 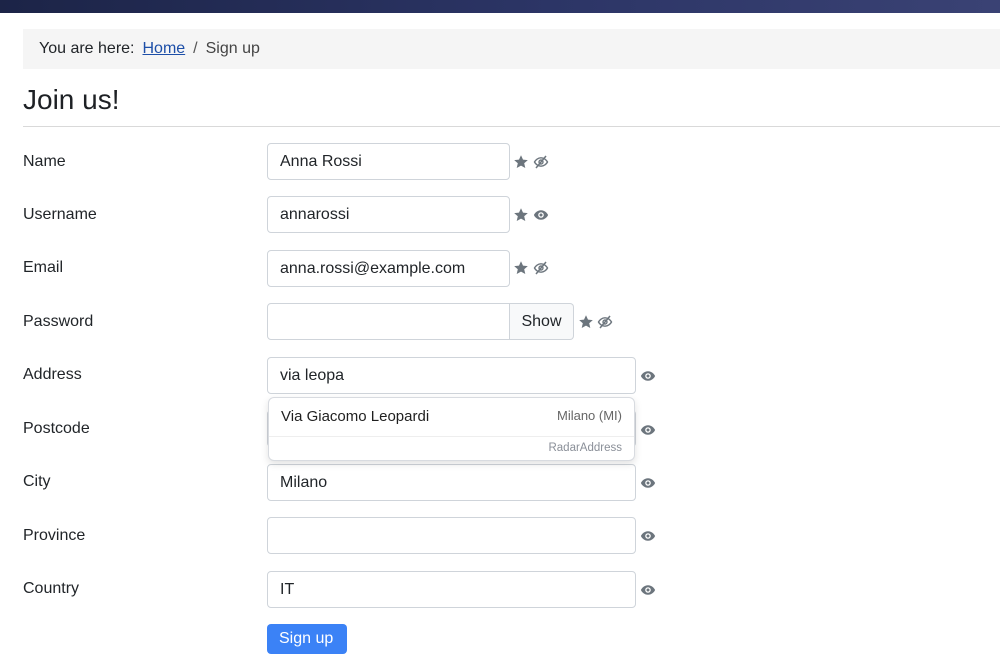 I want to click on postcode-label: Postcode, so click(x=56, y=428).